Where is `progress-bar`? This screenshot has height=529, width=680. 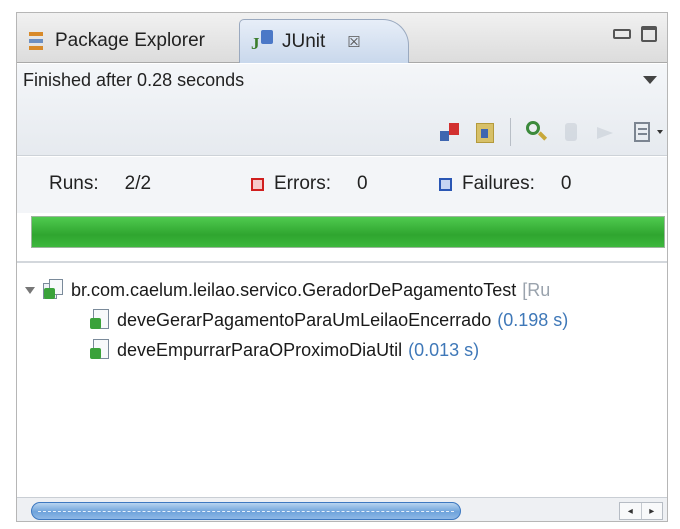 progress-bar is located at coordinates (348, 232).